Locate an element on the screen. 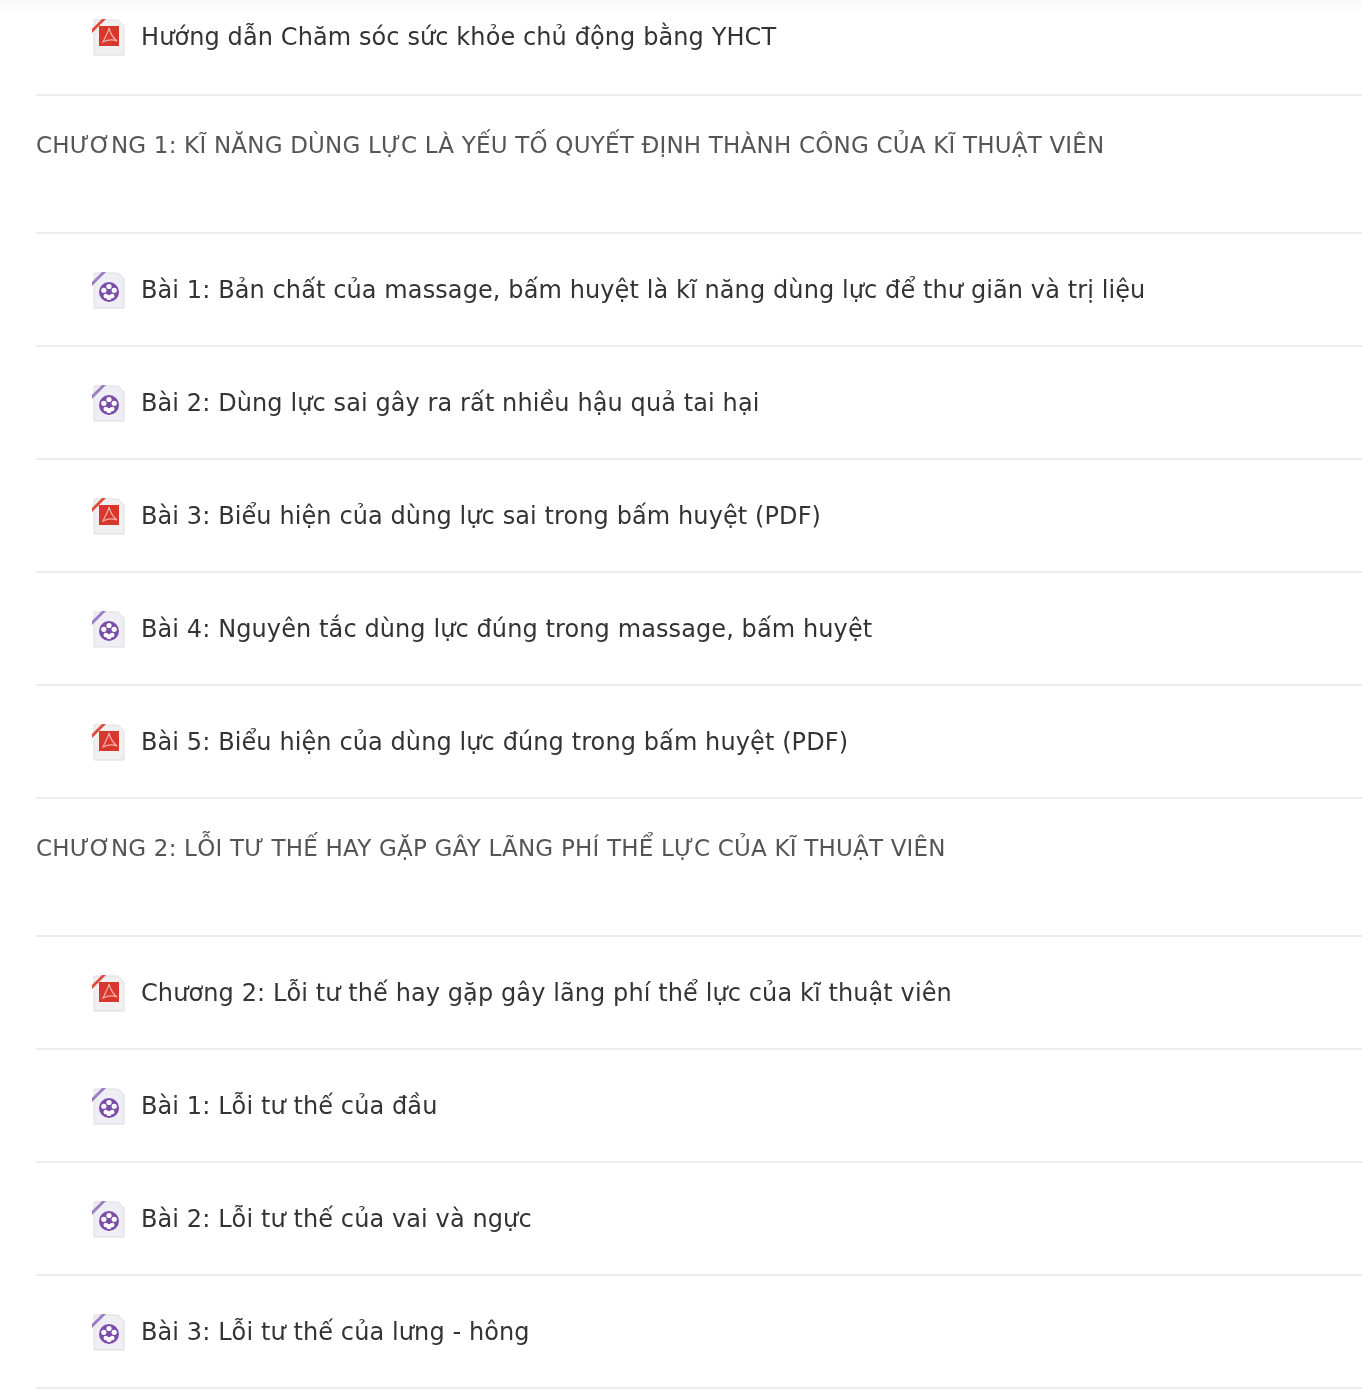  lesson-link: Hướng dẫn Chăm sóc sức khỏe chủ động bằng YHCT is located at coordinates (459, 37).